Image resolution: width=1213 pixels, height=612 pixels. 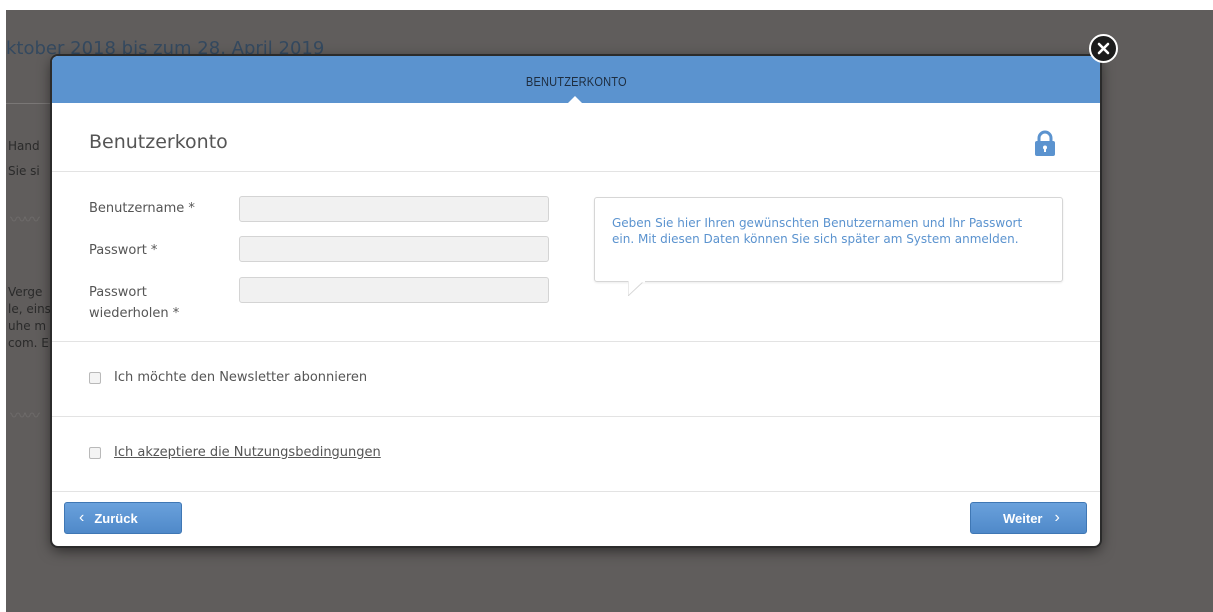 What do you see at coordinates (240, 377) in the screenshot?
I see `newsletter-label: Ich möchte den Newsletter abonnieren` at bounding box center [240, 377].